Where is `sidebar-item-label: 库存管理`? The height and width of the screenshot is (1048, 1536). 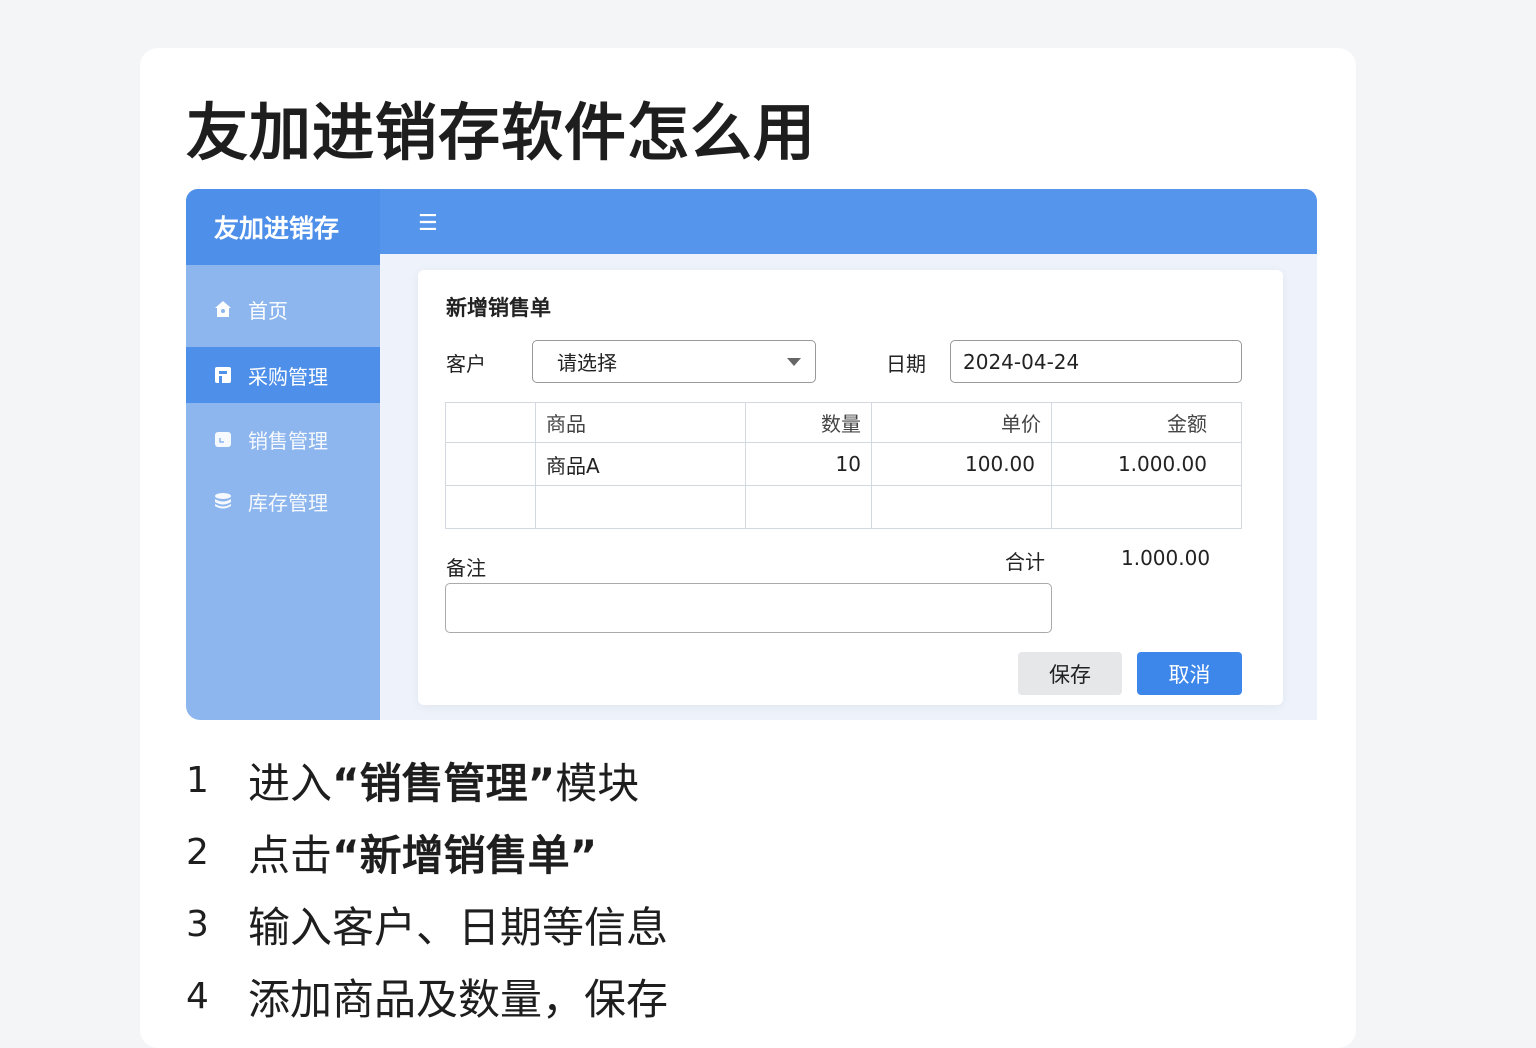
sidebar-item-label: 库存管理 is located at coordinates (288, 502).